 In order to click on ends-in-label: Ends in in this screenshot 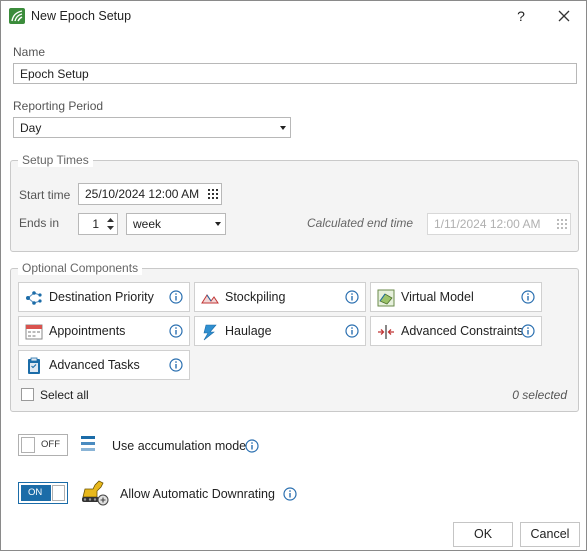, I will do `click(39, 223)`.